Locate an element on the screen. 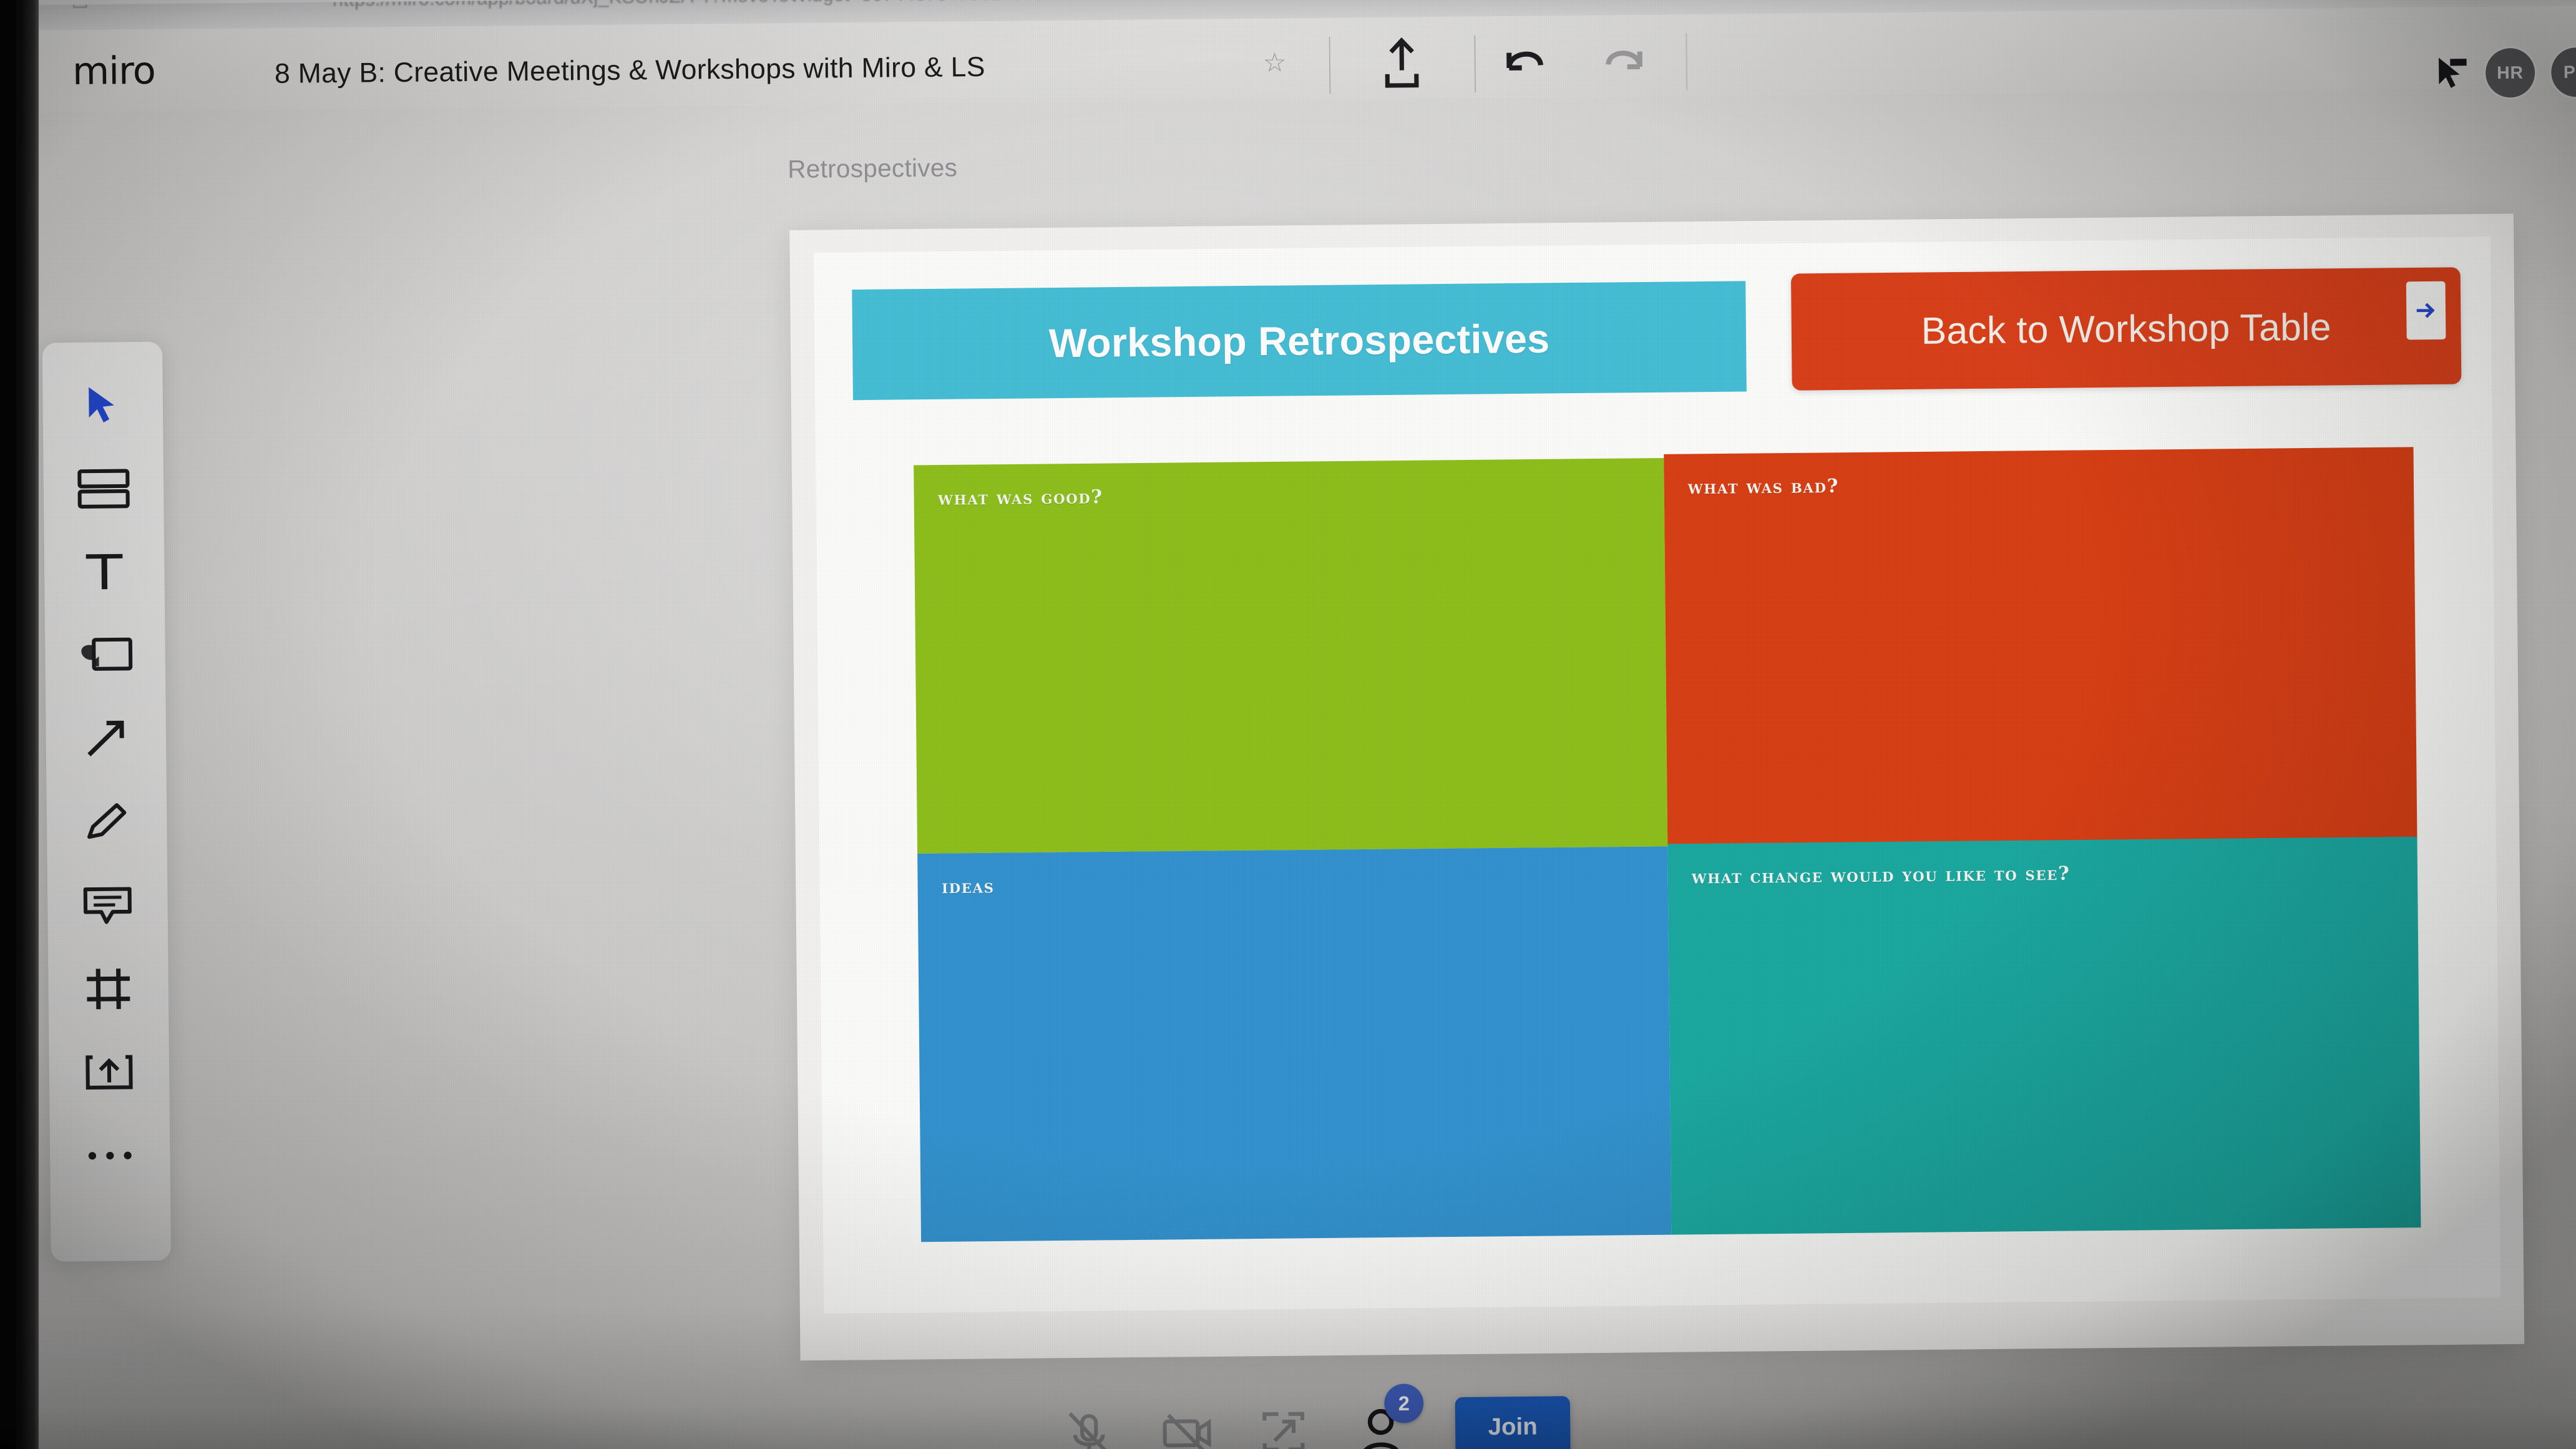 The image size is (2576, 1449). quadrant-label: What was bad? is located at coordinates (1763, 487).